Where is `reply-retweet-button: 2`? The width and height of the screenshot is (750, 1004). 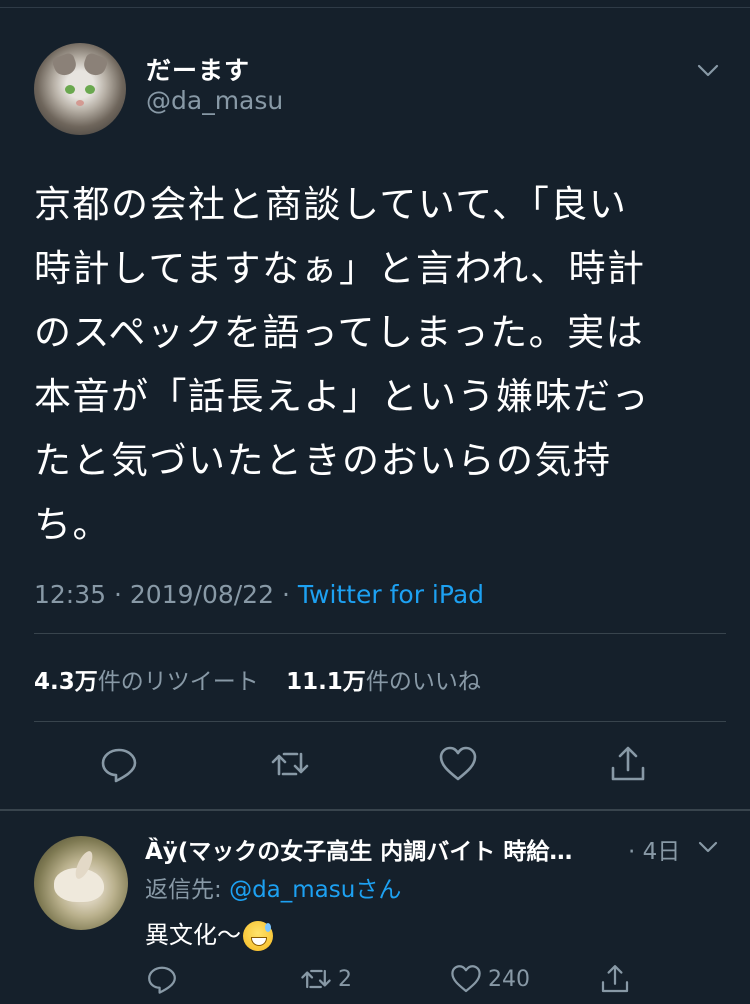
reply-retweet-button: 2 is located at coordinates (326, 979).